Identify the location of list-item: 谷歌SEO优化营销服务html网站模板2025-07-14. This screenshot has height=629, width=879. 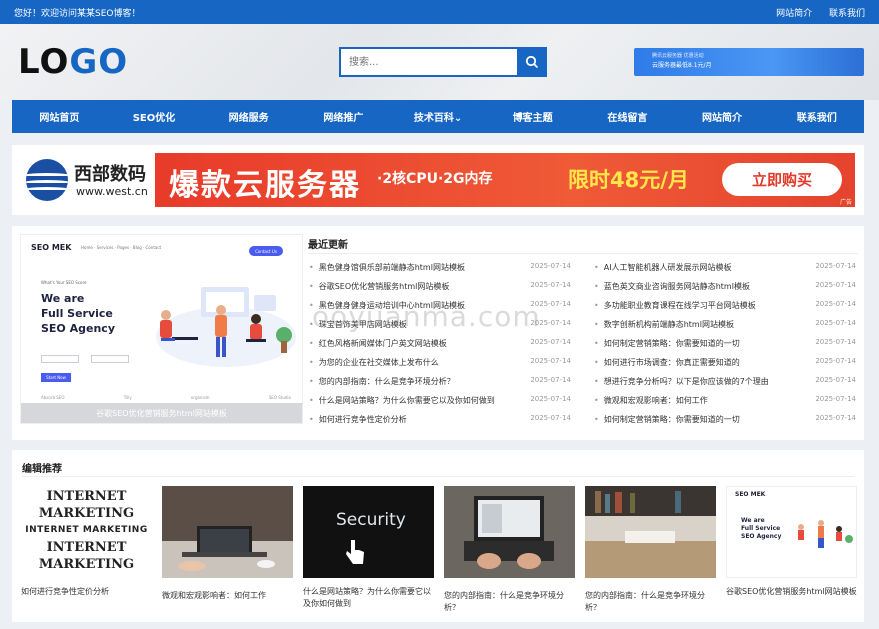
(440, 290).